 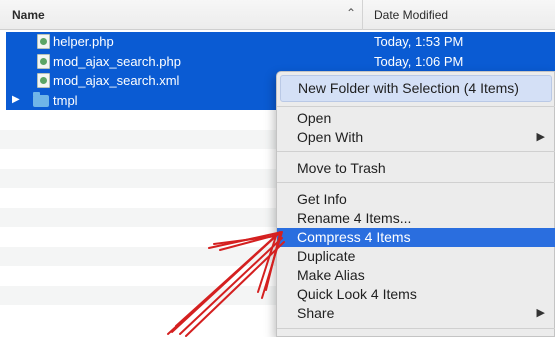 What do you see at coordinates (83, 41) in the screenshot?
I see `file-name: helper.php` at bounding box center [83, 41].